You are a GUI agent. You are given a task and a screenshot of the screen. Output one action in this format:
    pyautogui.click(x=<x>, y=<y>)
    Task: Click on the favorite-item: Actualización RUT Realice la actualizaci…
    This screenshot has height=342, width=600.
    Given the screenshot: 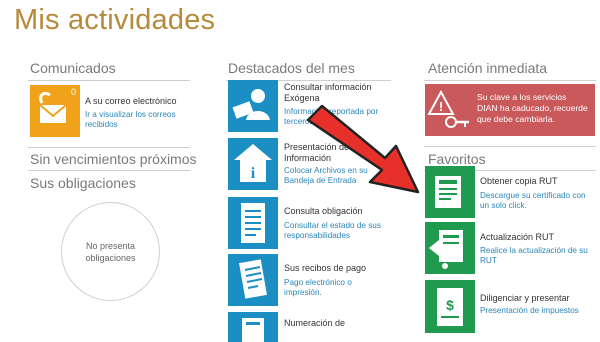 What is the action you would take?
    pyautogui.click(x=510, y=248)
    